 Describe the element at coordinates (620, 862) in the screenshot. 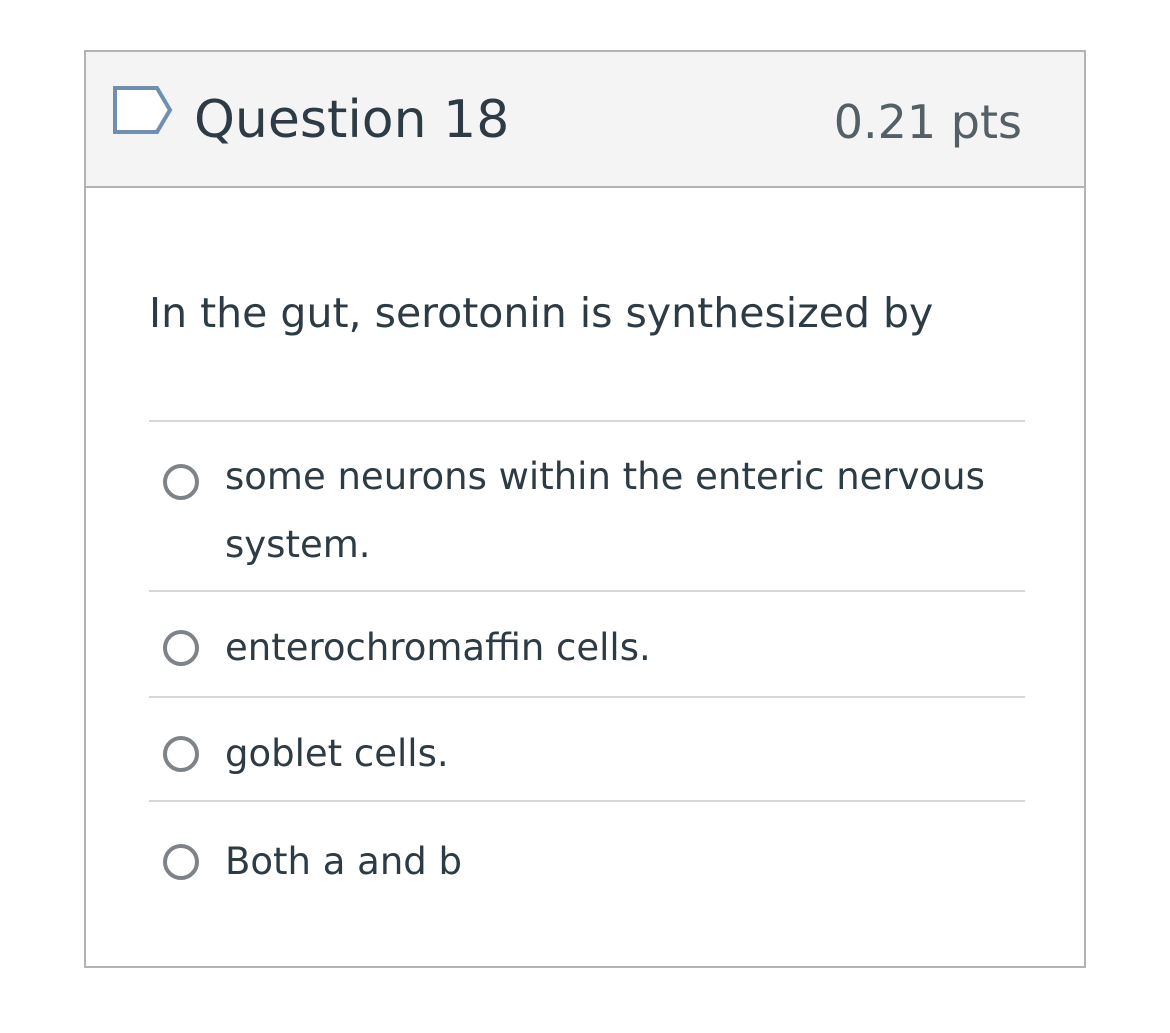

I see `answer-label: Both a and b` at that location.